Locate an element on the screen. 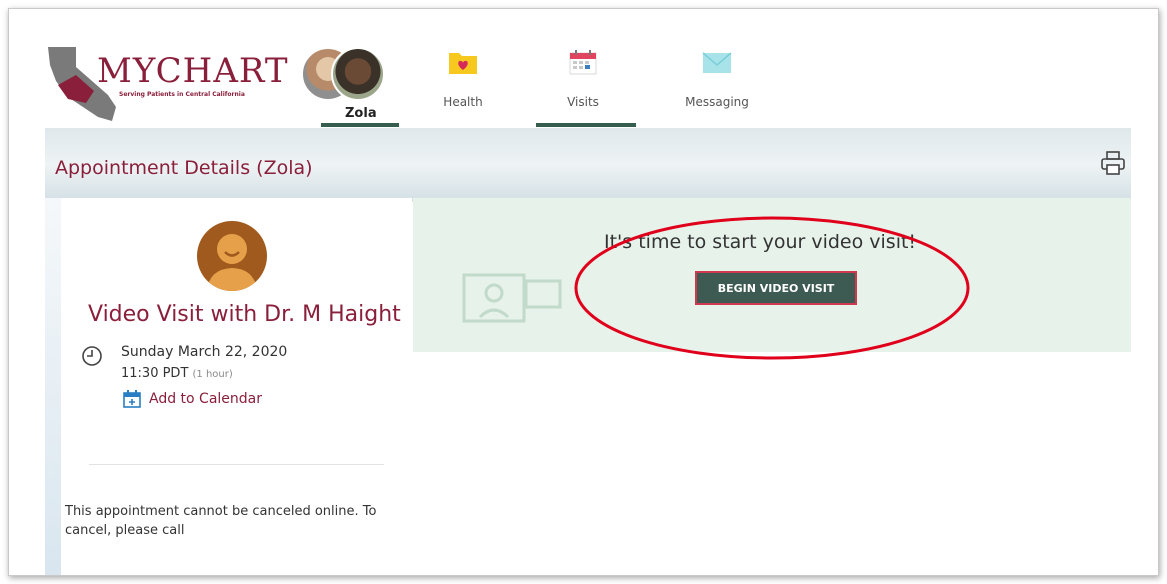 The height and width of the screenshot is (584, 1167). visit-title: Video Visit with Dr. M Haight is located at coordinates (244, 314).